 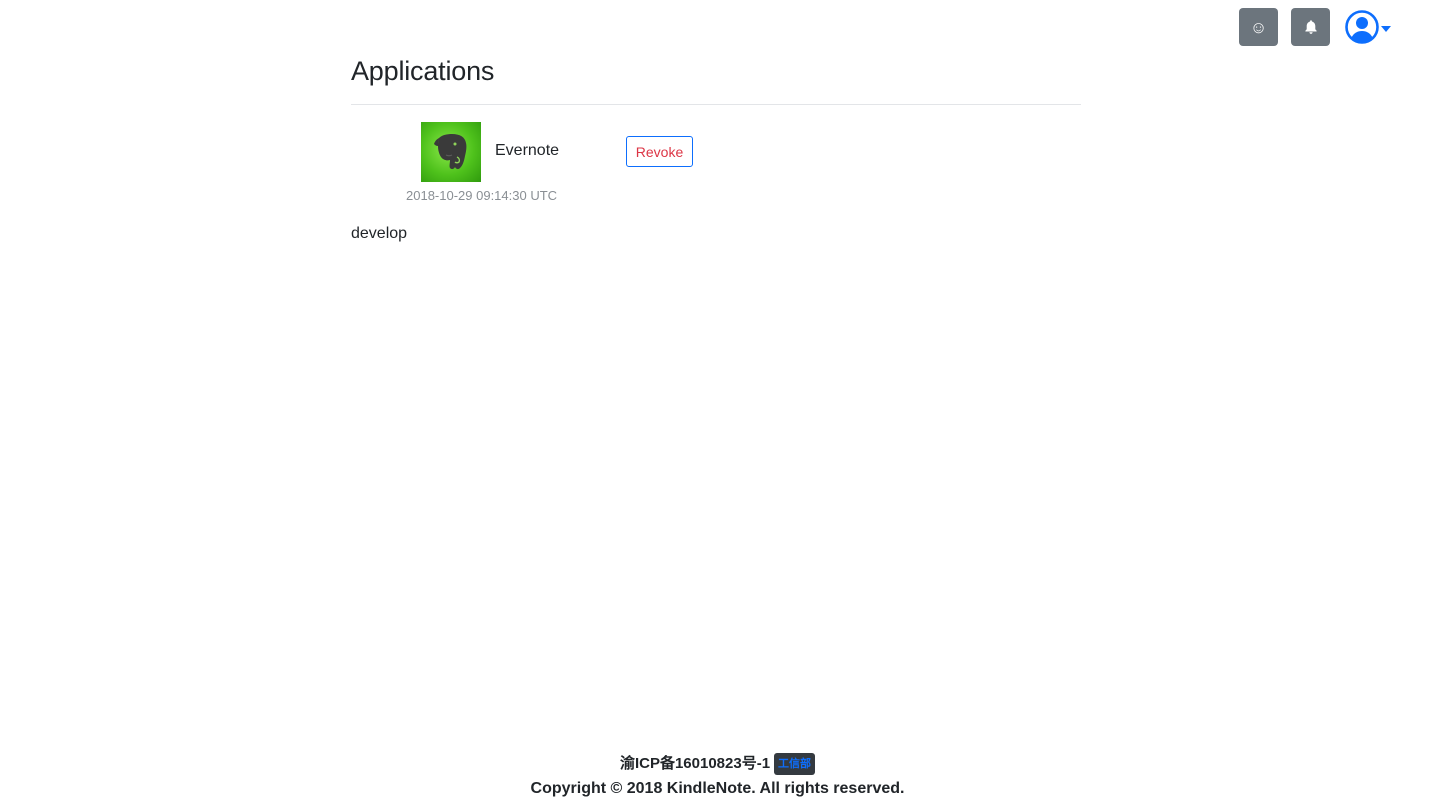 What do you see at coordinates (716, 104) in the screenshot?
I see `title-divider` at bounding box center [716, 104].